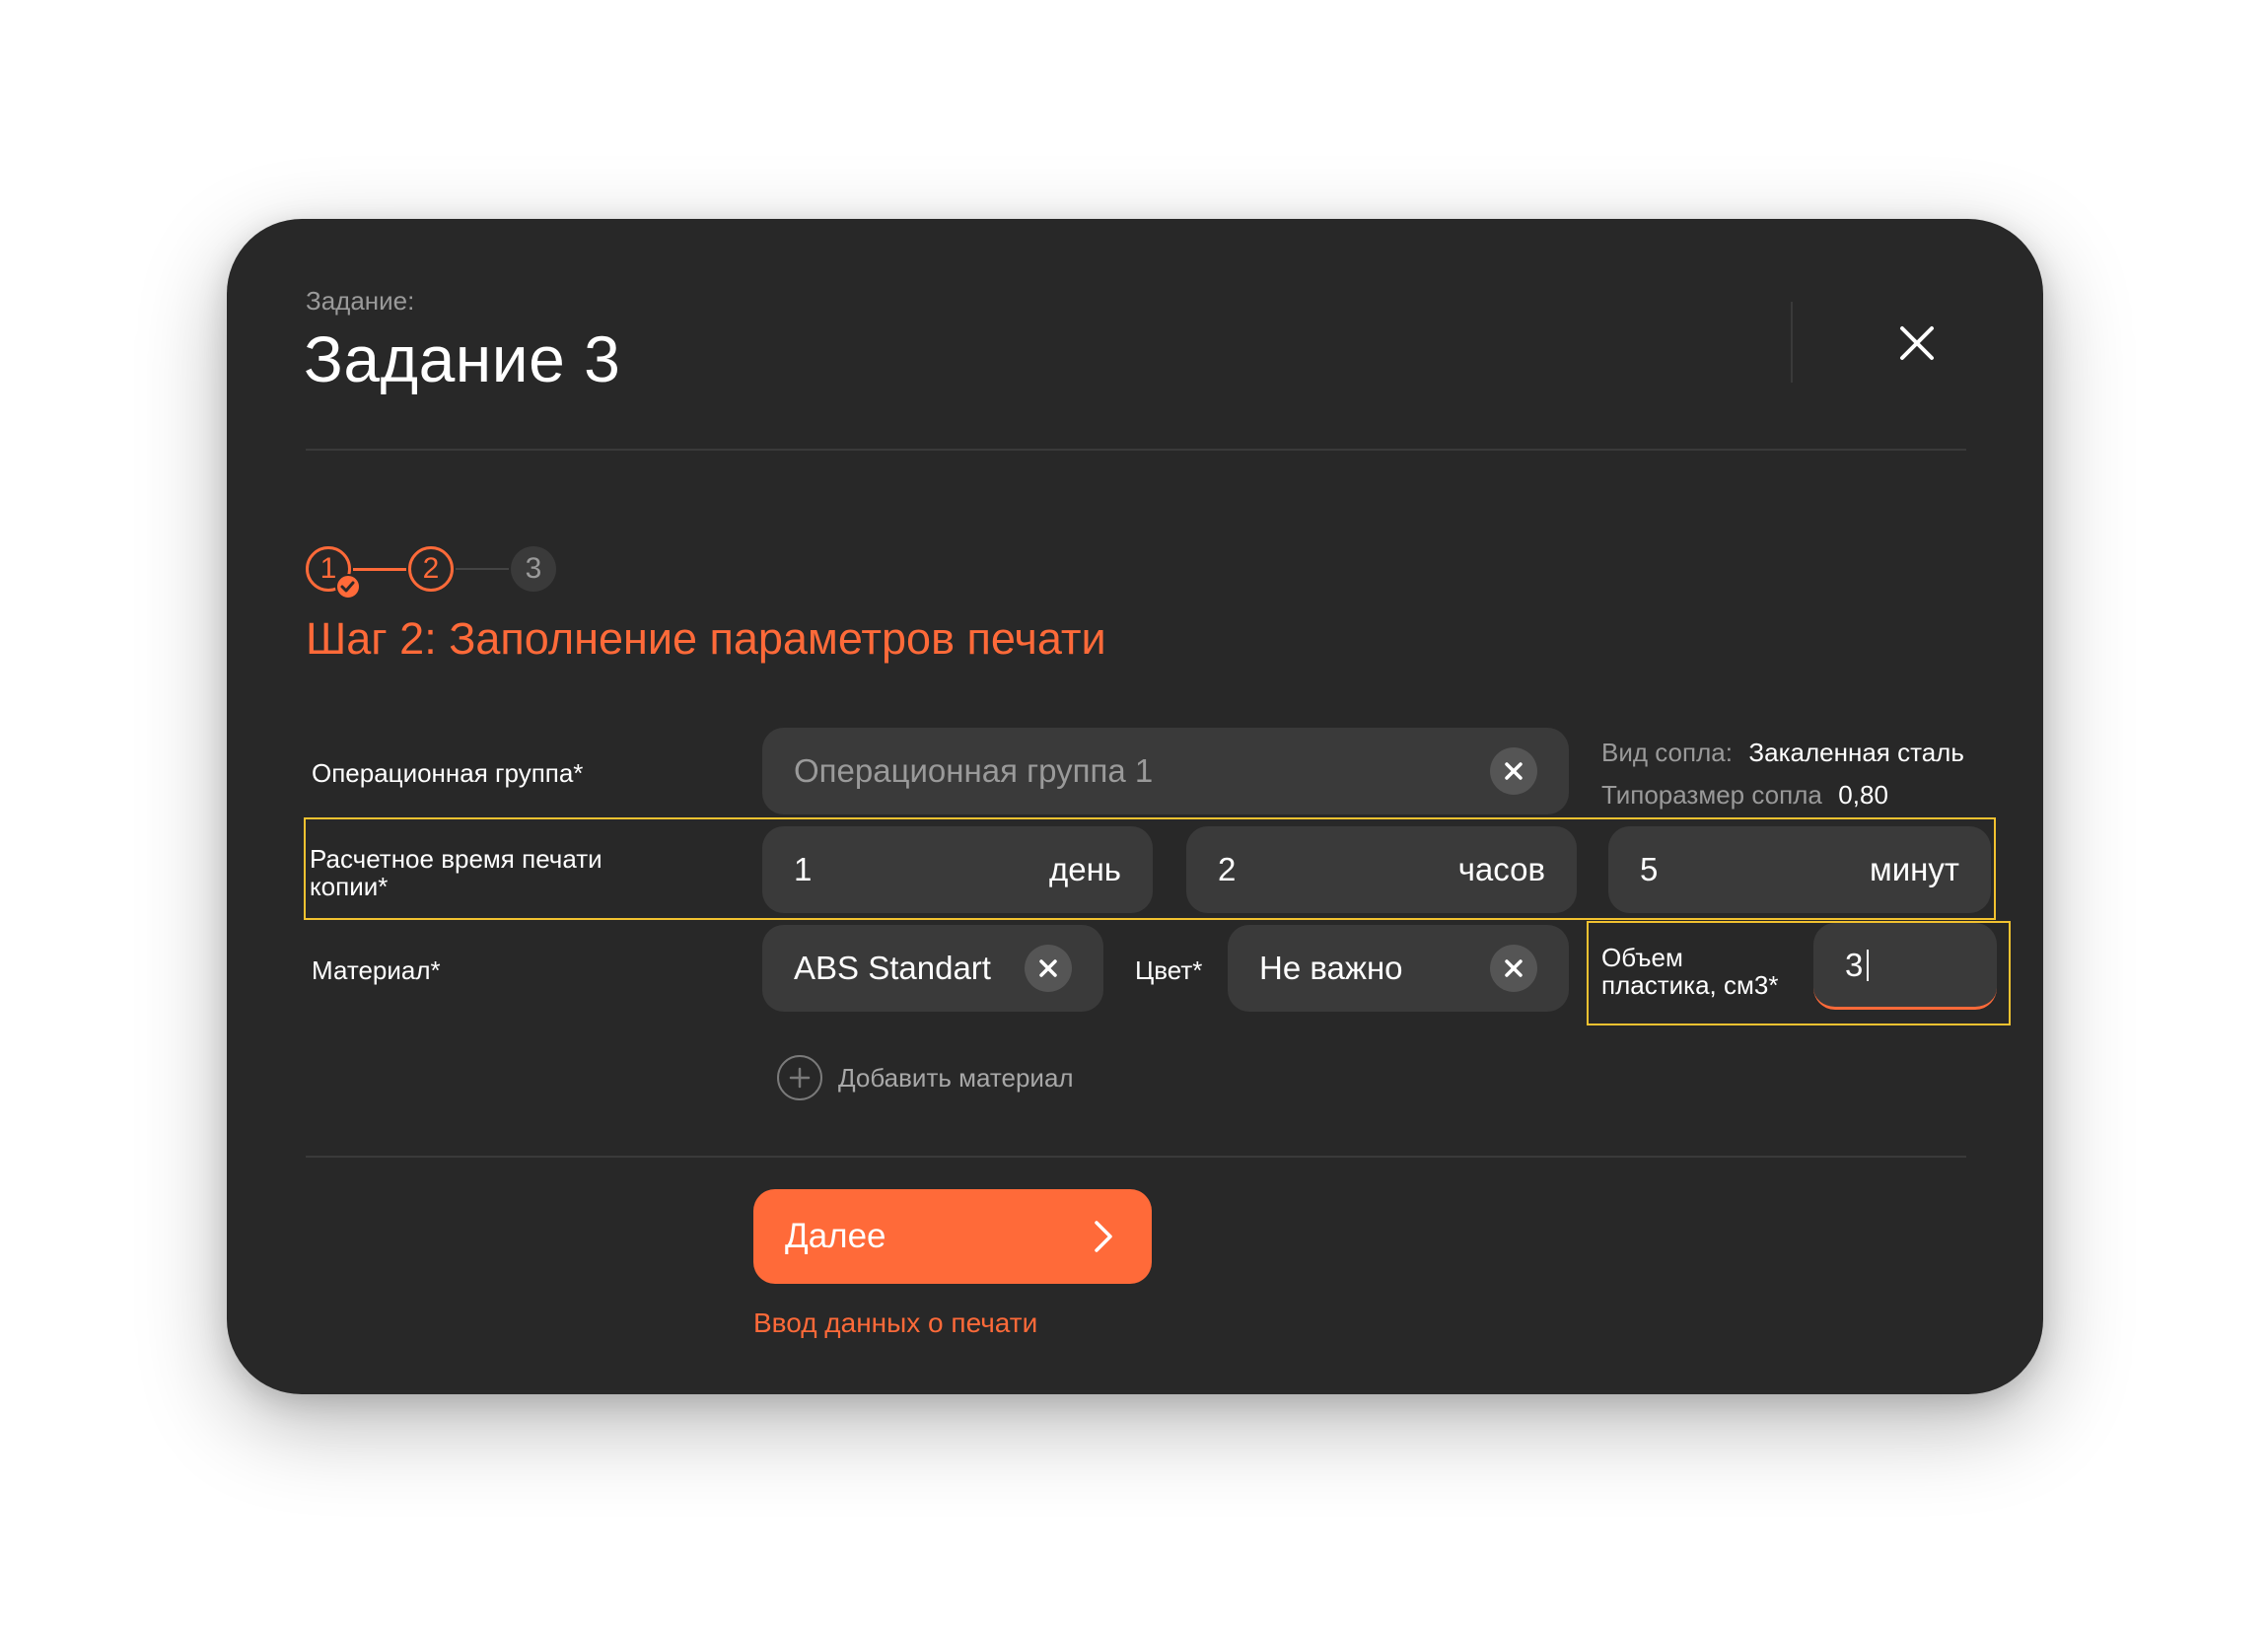 This screenshot has width=2268, height=1625. Describe the element at coordinates (456, 859) in the screenshot. I see `print-time-label-line1: Расчетное время печати` at that location.